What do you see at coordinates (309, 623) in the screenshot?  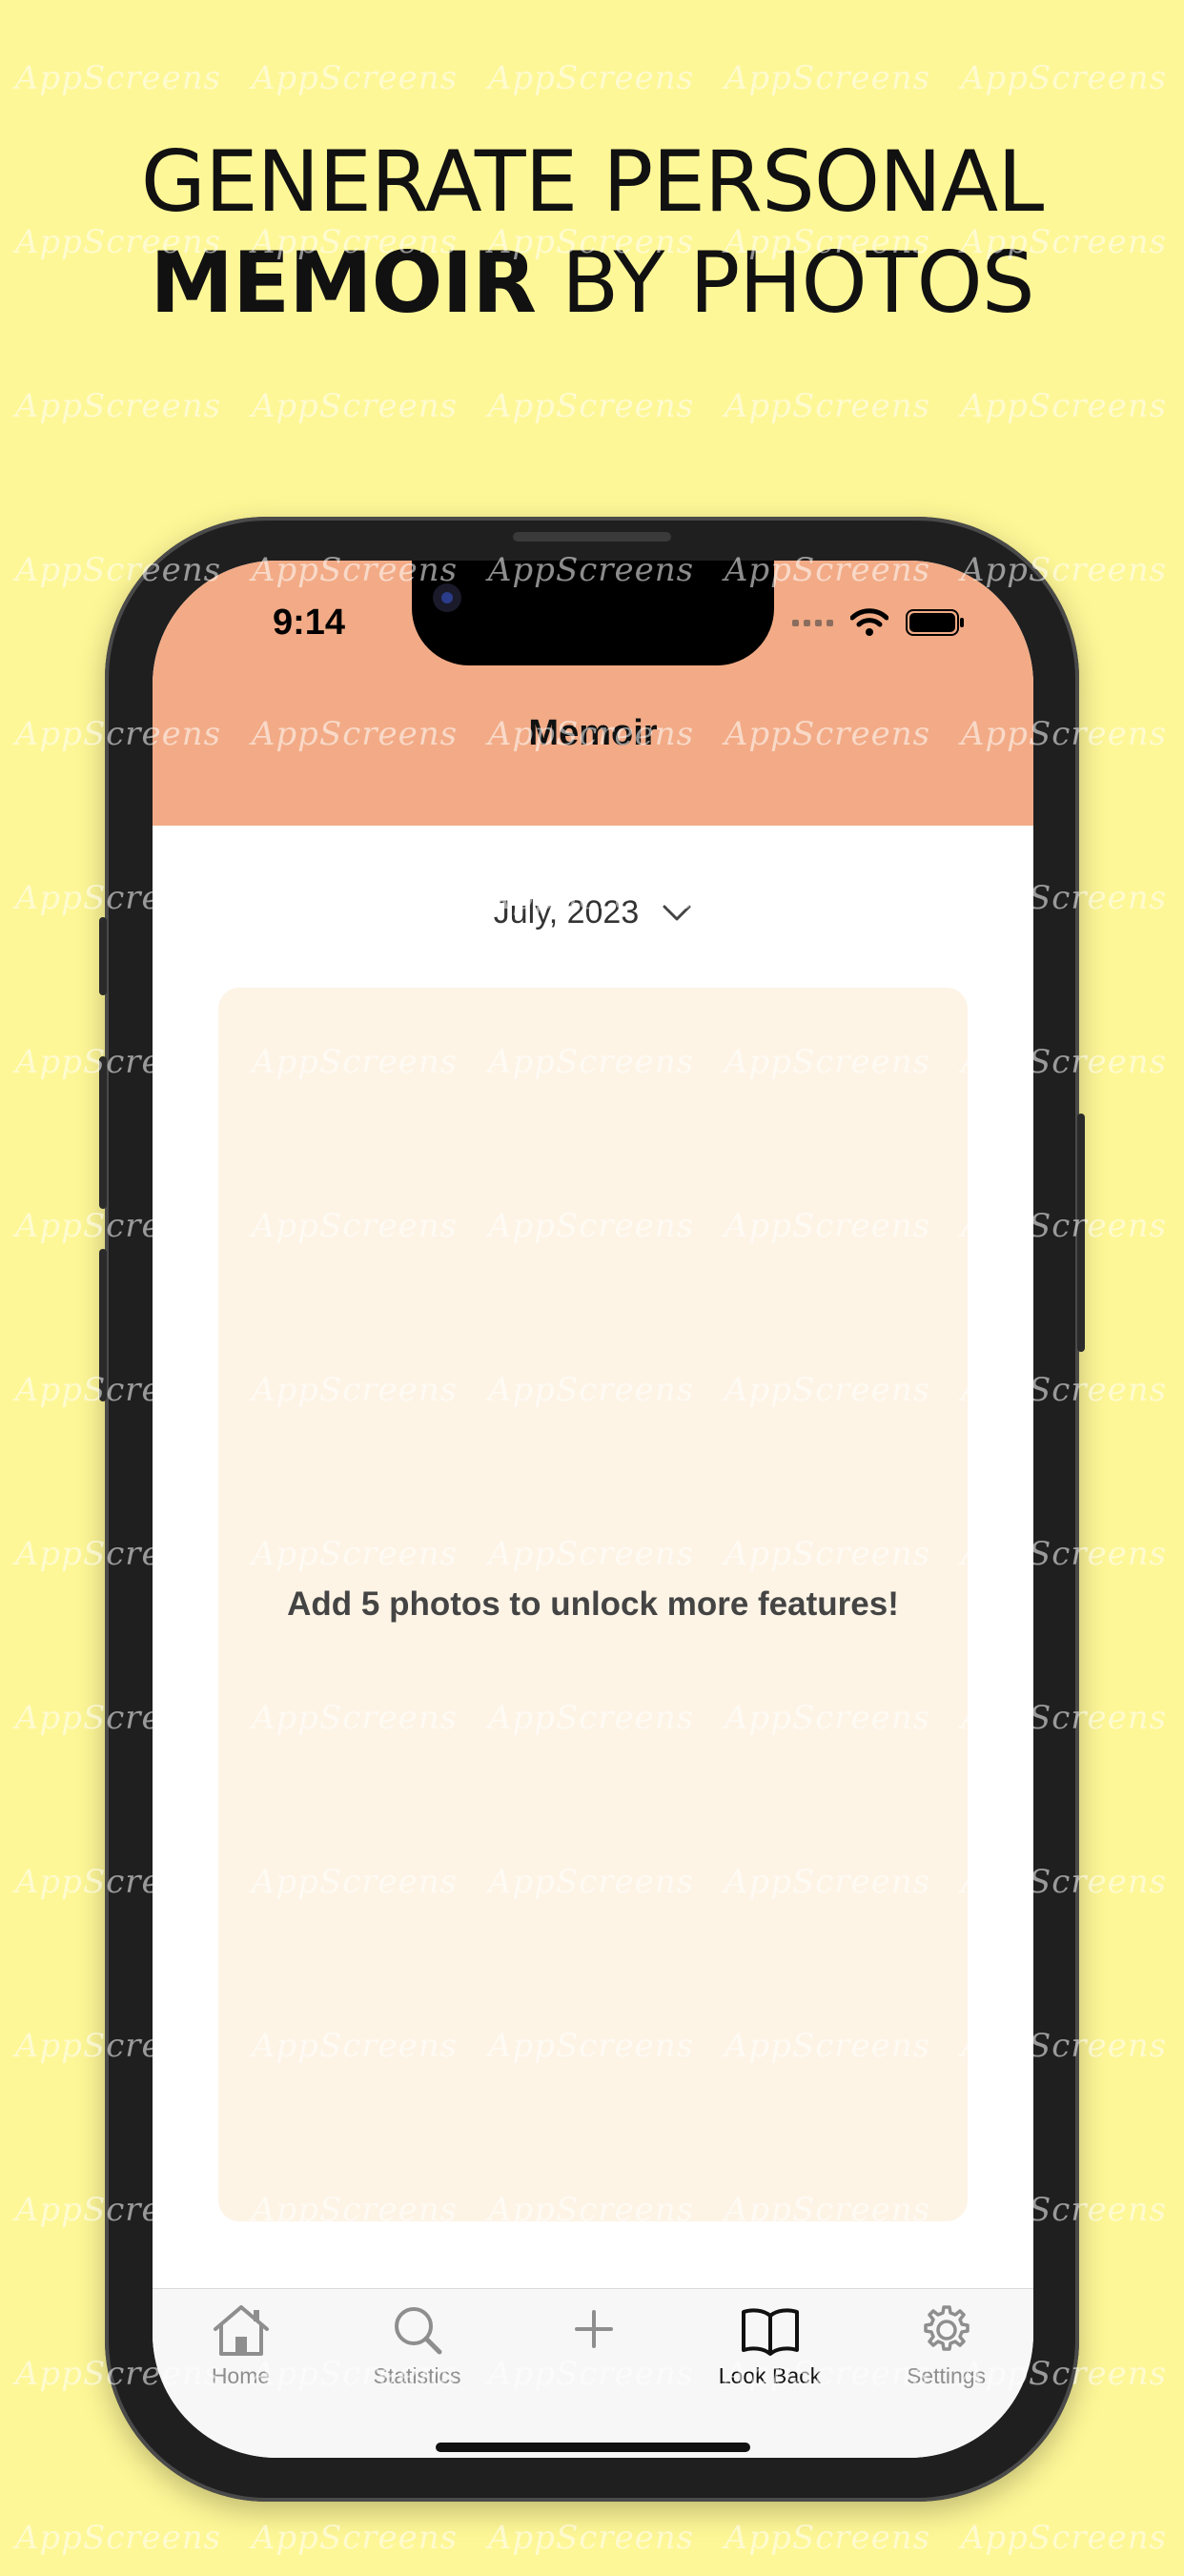 I see `status-time: 9:14` at bounding box center [309, 623].